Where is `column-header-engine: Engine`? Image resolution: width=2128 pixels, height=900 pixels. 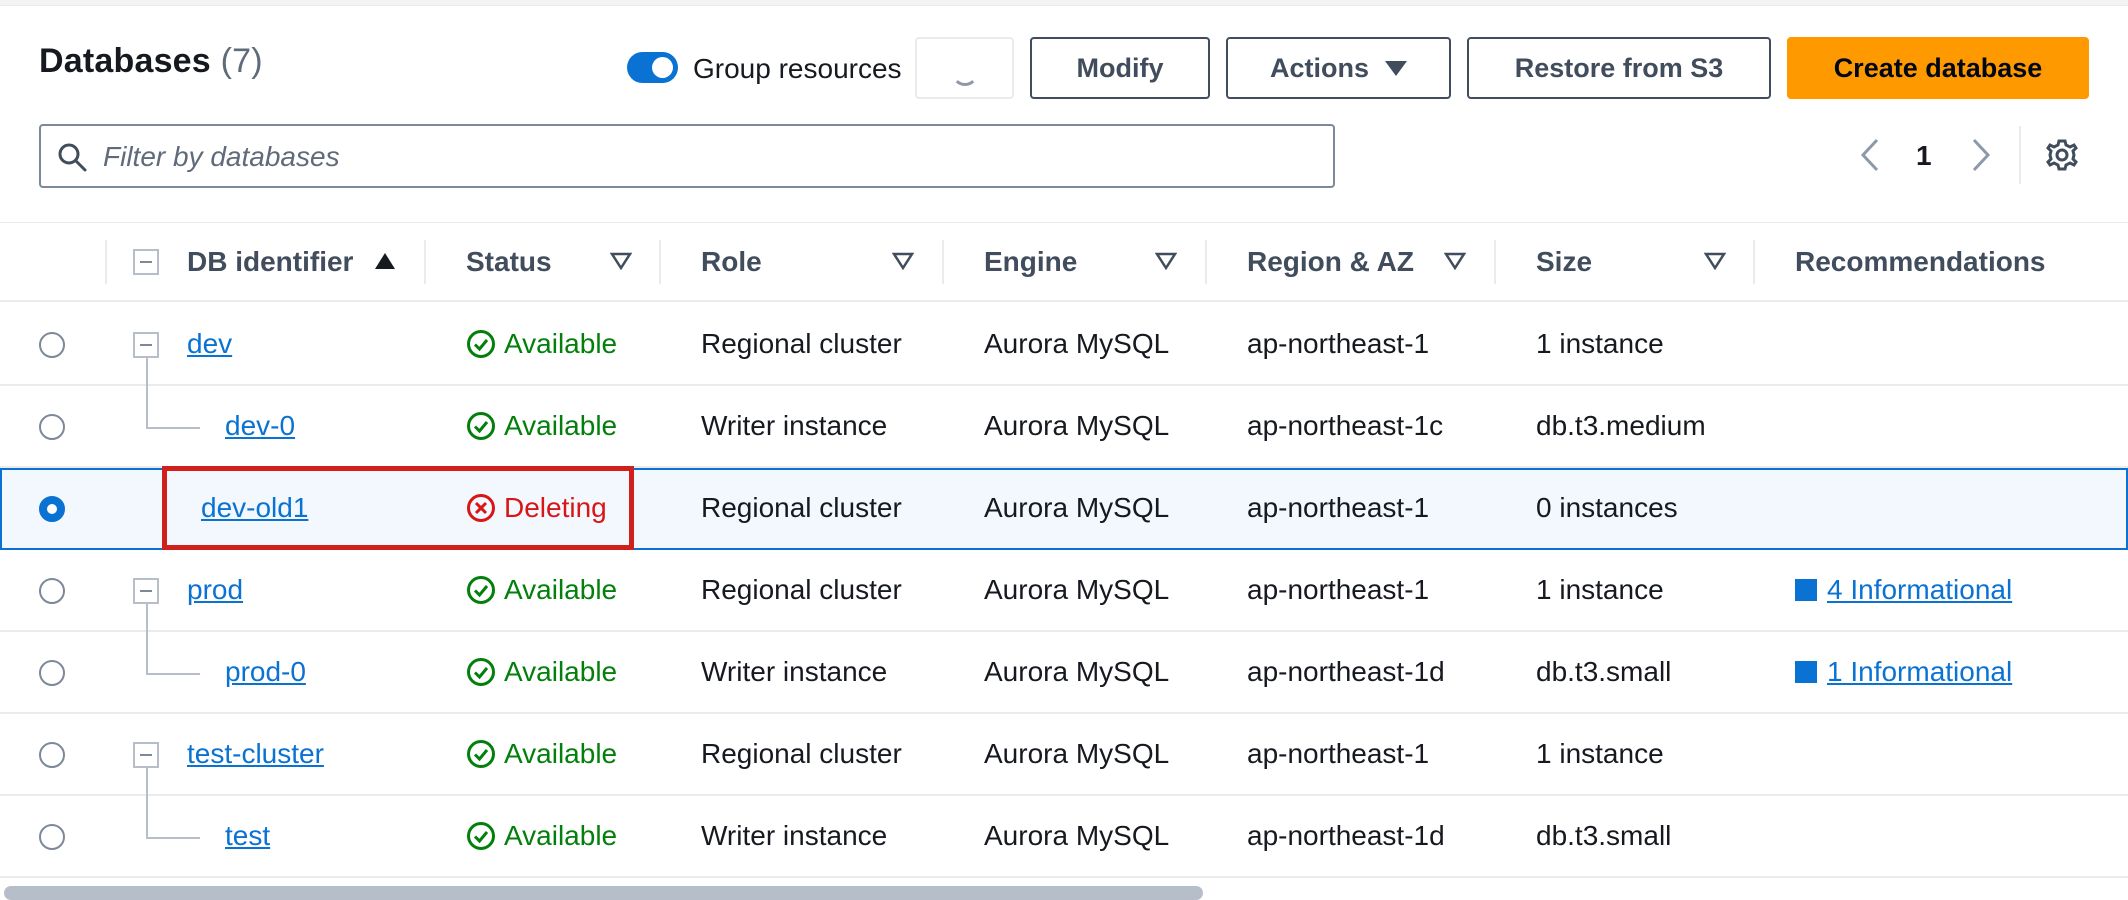
column-header-engine: Engine is located at coordinates (1030, 262).